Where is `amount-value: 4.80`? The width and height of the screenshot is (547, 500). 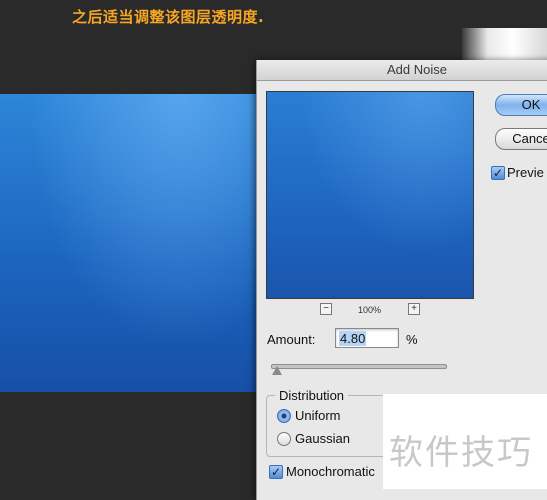
amount-value: 4.80 is located at coordinates (353, 338).